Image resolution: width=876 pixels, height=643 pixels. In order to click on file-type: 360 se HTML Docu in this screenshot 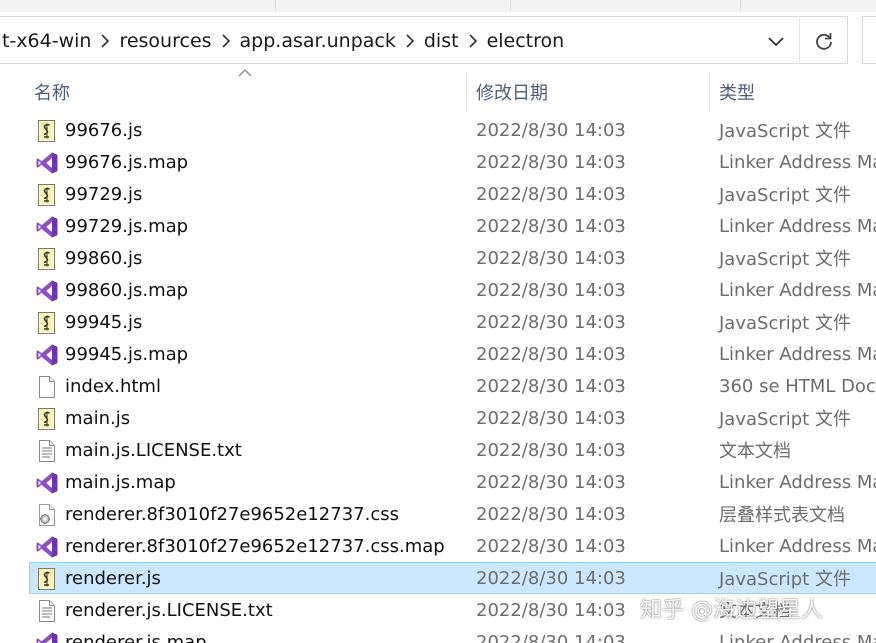, I will do `click(797, 386)`.